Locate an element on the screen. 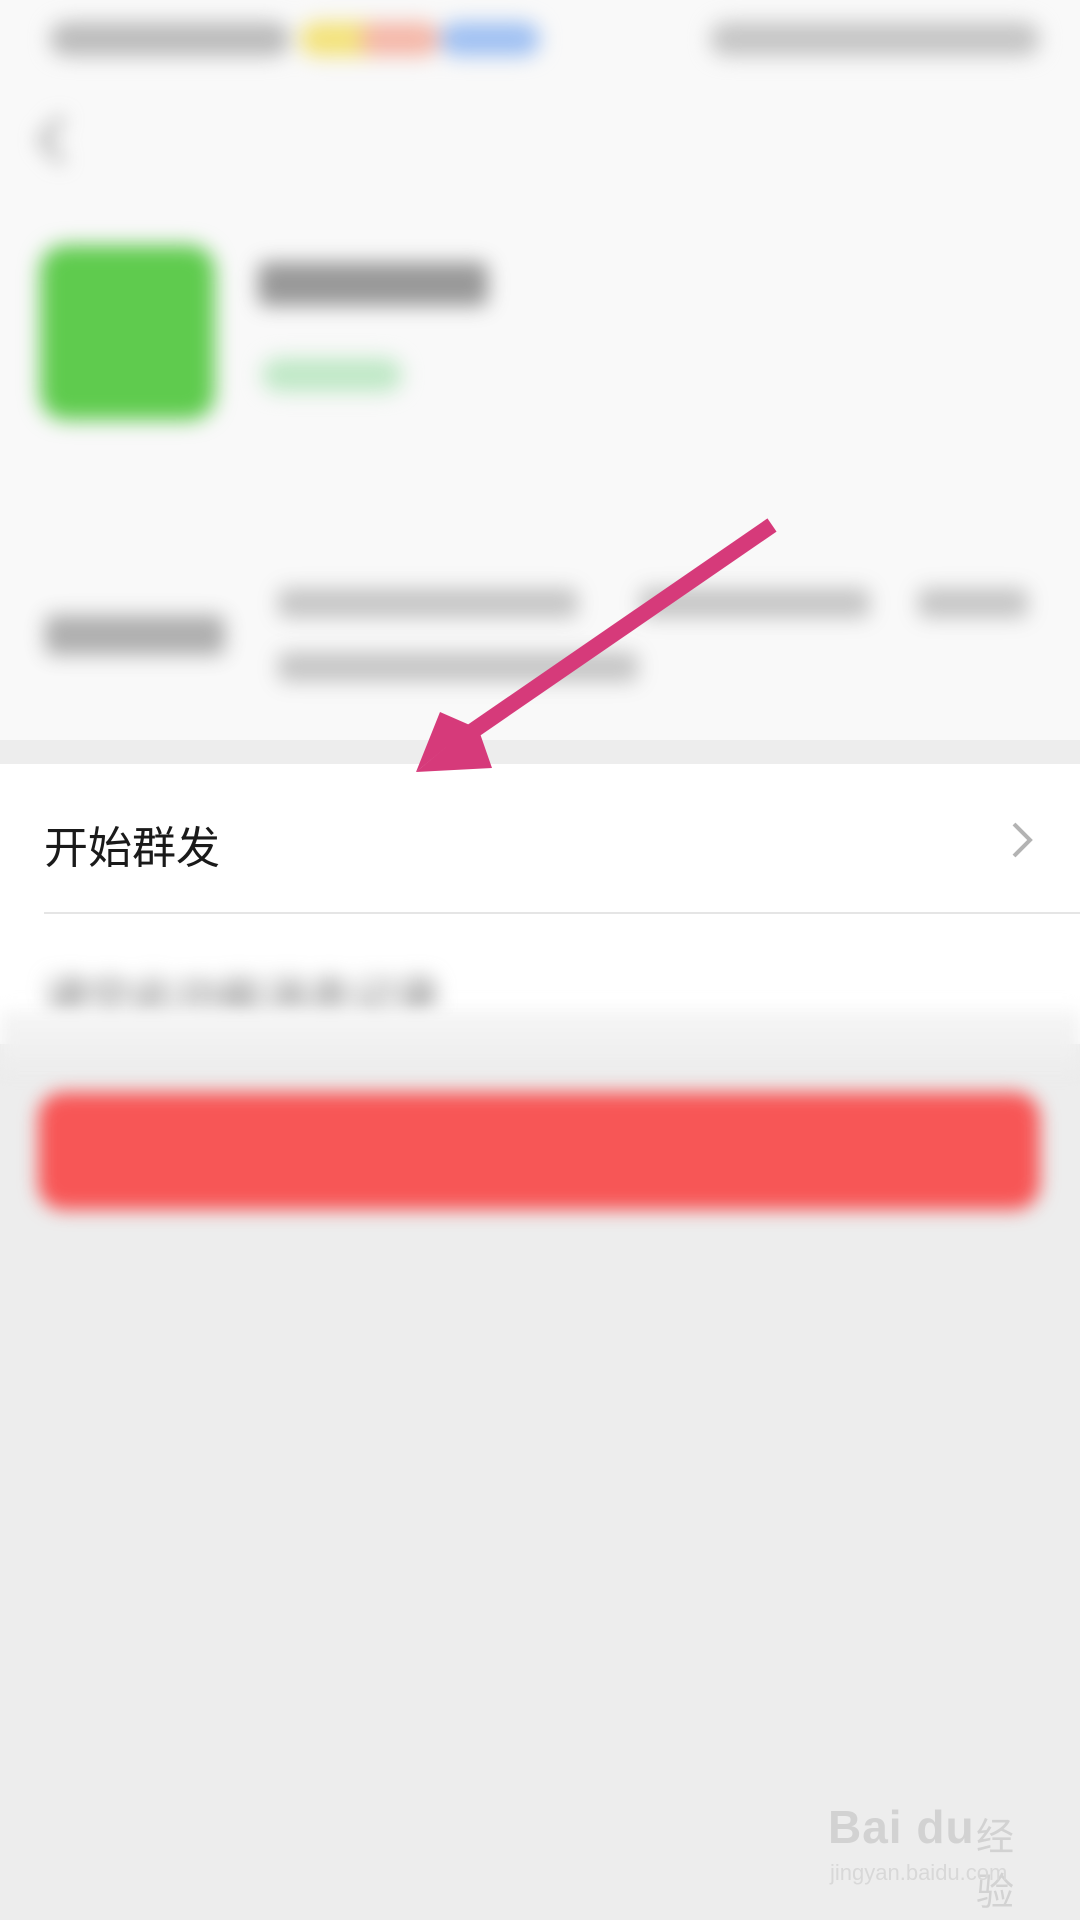 This screenshot has height=1920, width=1080. settings-list: 开始群发 请空此功能消息记录 is located at coordinates (540, 904).